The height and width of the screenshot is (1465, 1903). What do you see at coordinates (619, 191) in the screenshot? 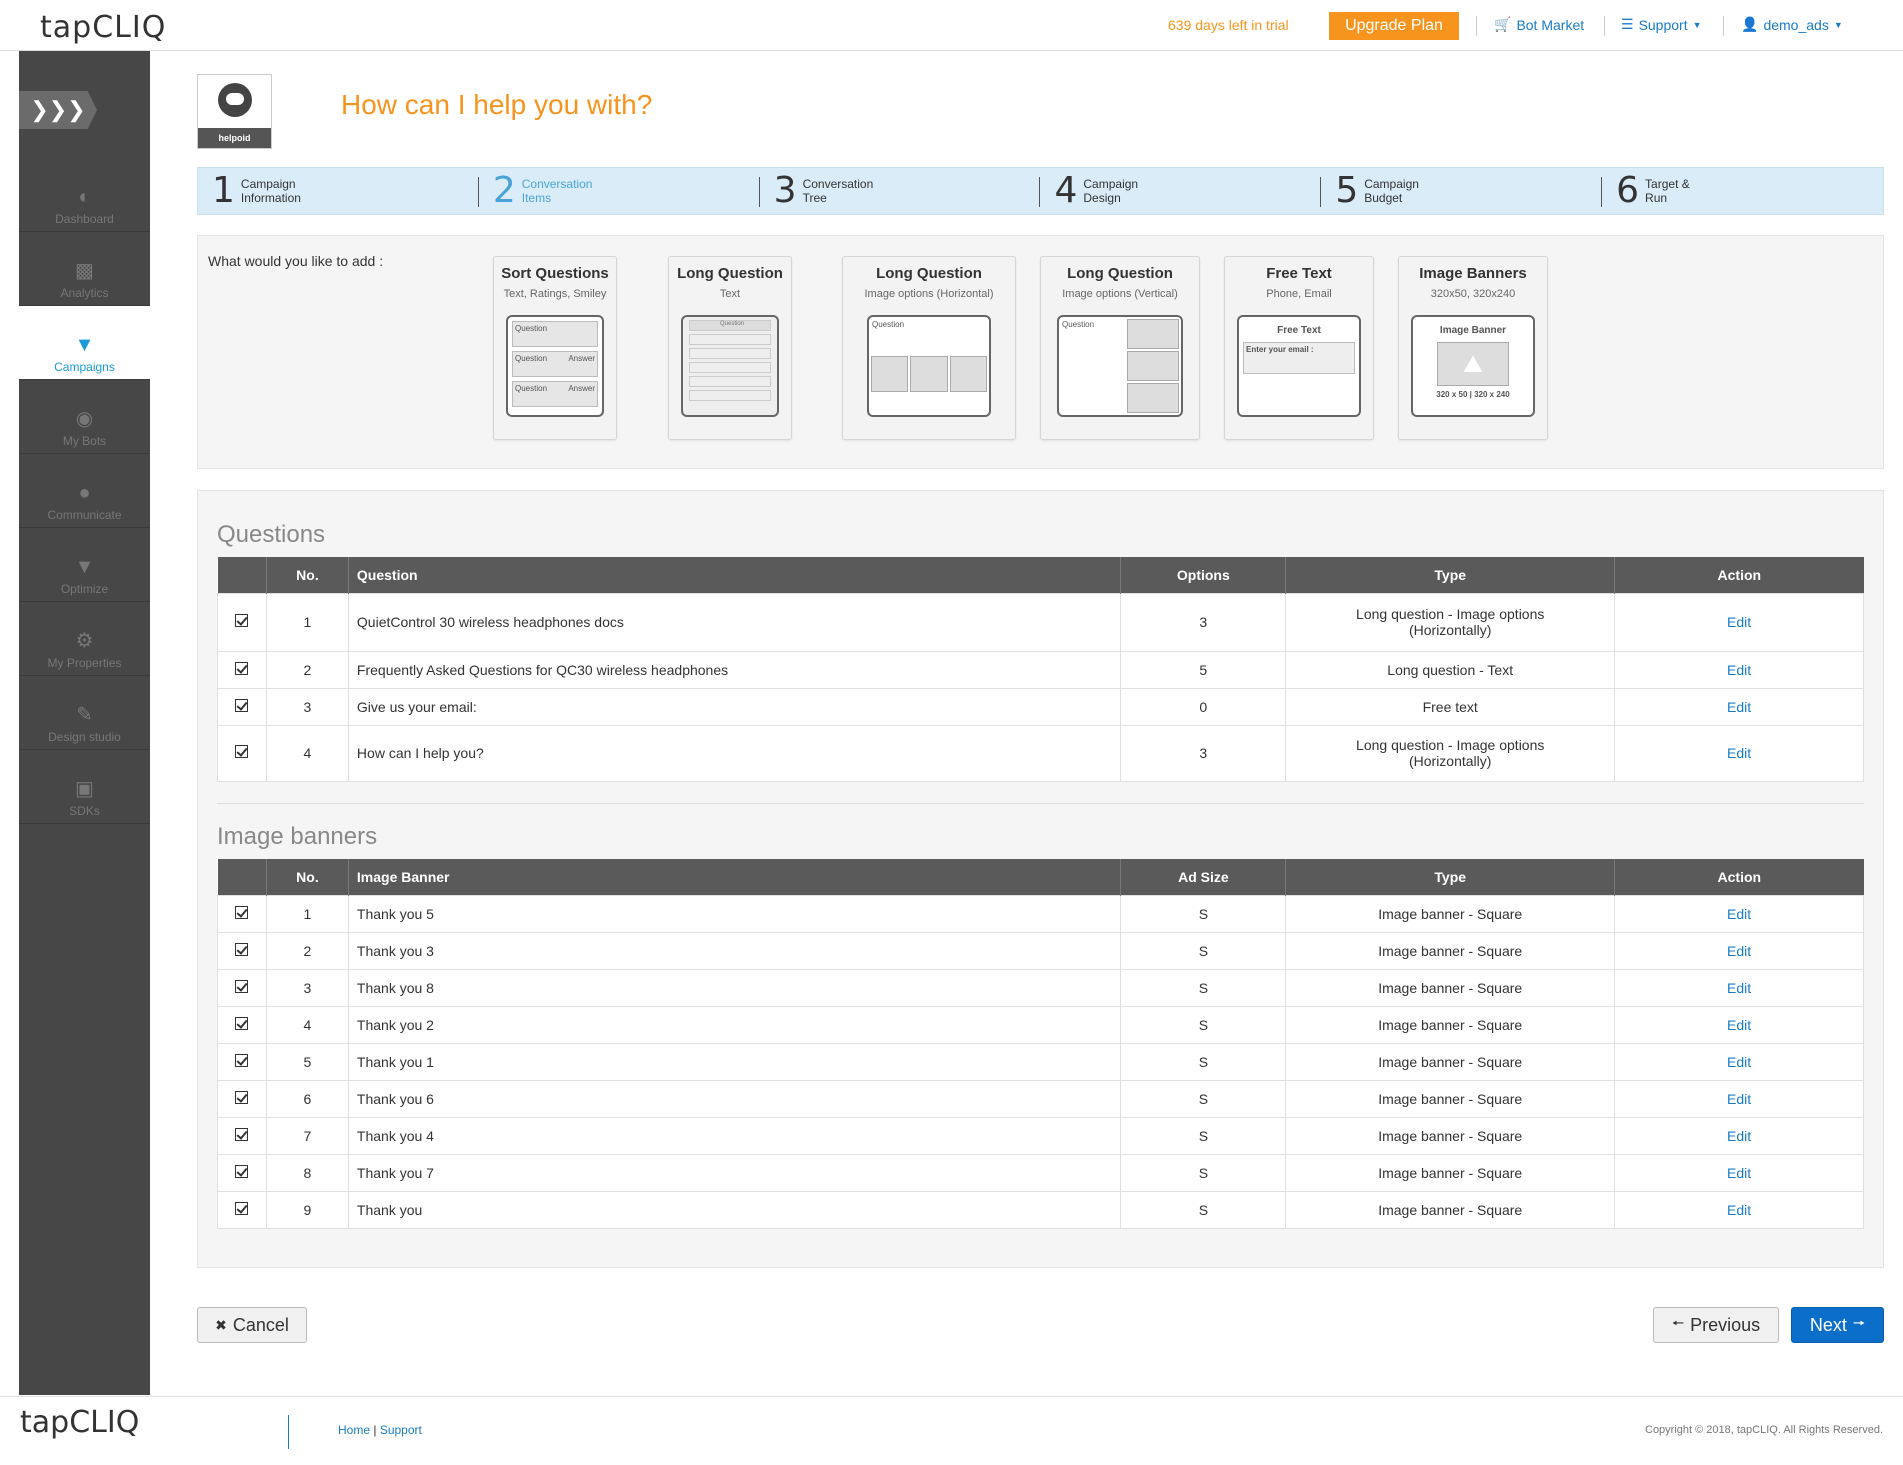
I see `step-conversation-items: 2 Conversation Items` at bounding box center [619, 191].